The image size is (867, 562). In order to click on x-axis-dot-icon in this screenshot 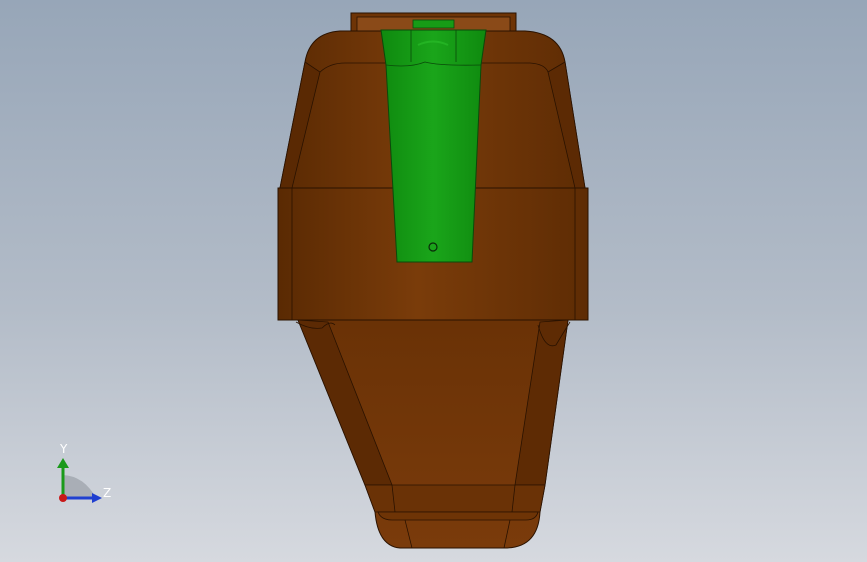, I will do `click(63, 498)`.